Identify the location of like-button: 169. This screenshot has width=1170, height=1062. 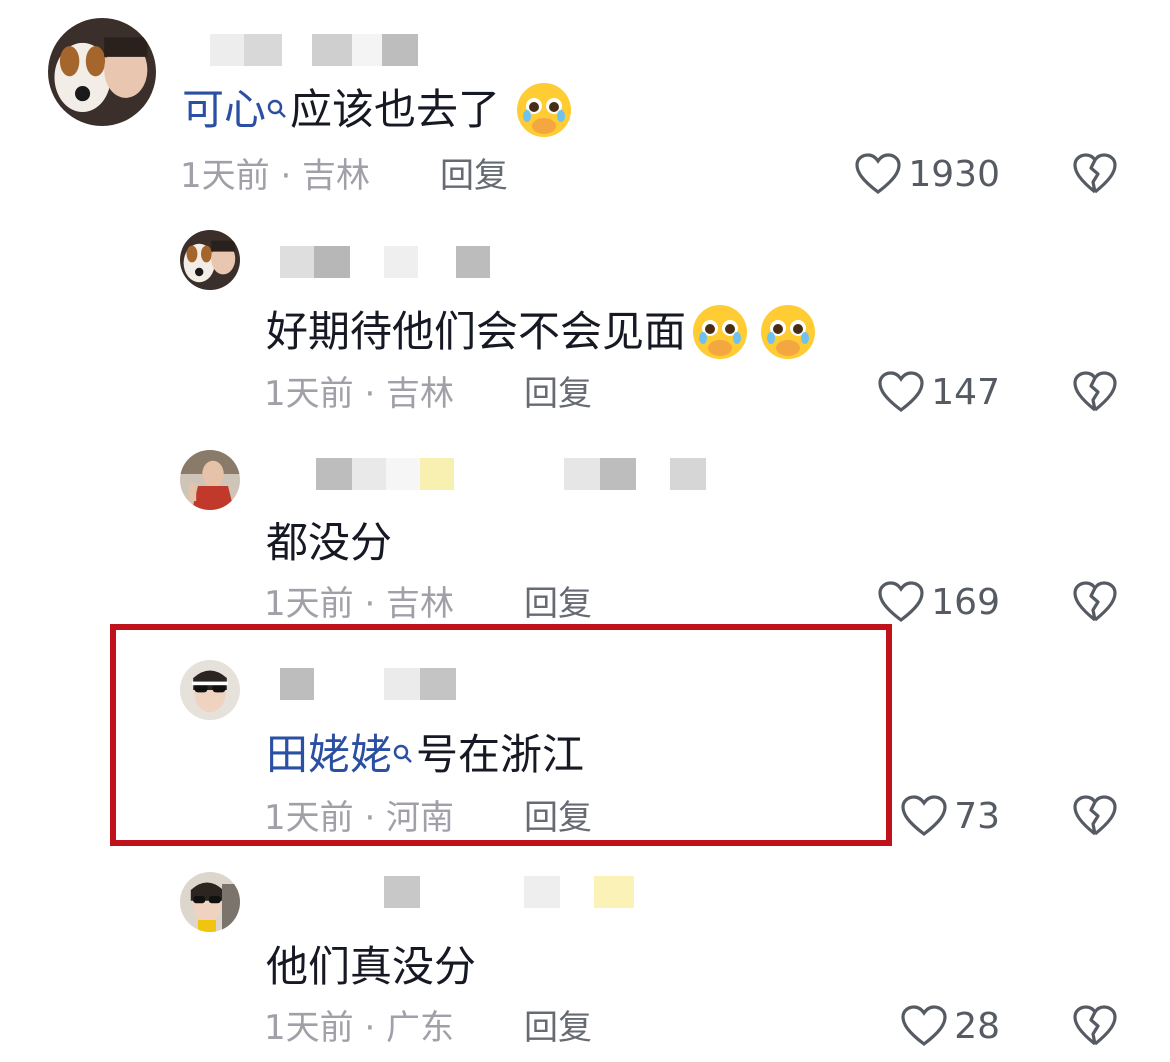
(938, 602).